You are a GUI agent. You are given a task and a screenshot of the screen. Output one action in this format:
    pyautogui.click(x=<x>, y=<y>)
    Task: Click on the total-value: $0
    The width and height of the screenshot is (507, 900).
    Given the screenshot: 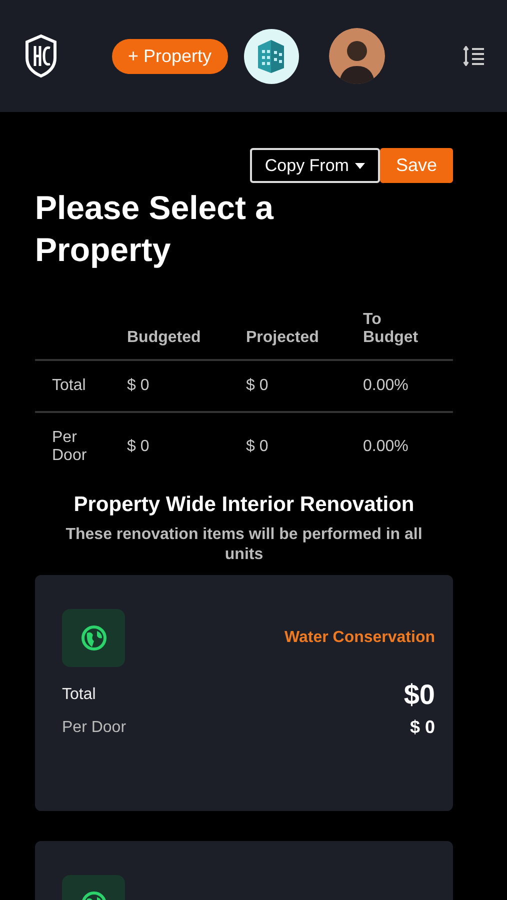 What is the action you would take?
    pyautogui.click(x=419, y=695)
    